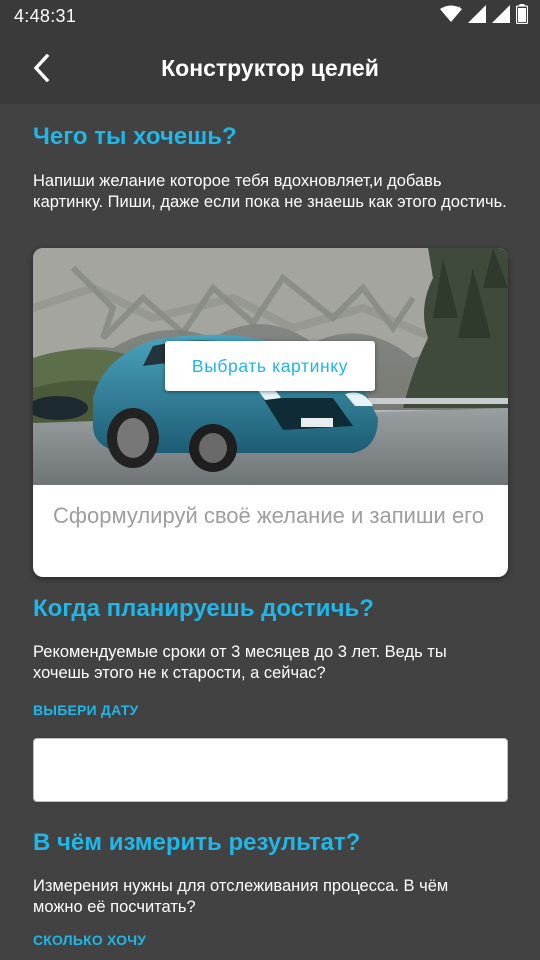  What do you see at coordinates (273, 515) in the screenshot?
I see `wish-input: Сформулируй своё желание и запиши его` at bounding box center [273, 515].